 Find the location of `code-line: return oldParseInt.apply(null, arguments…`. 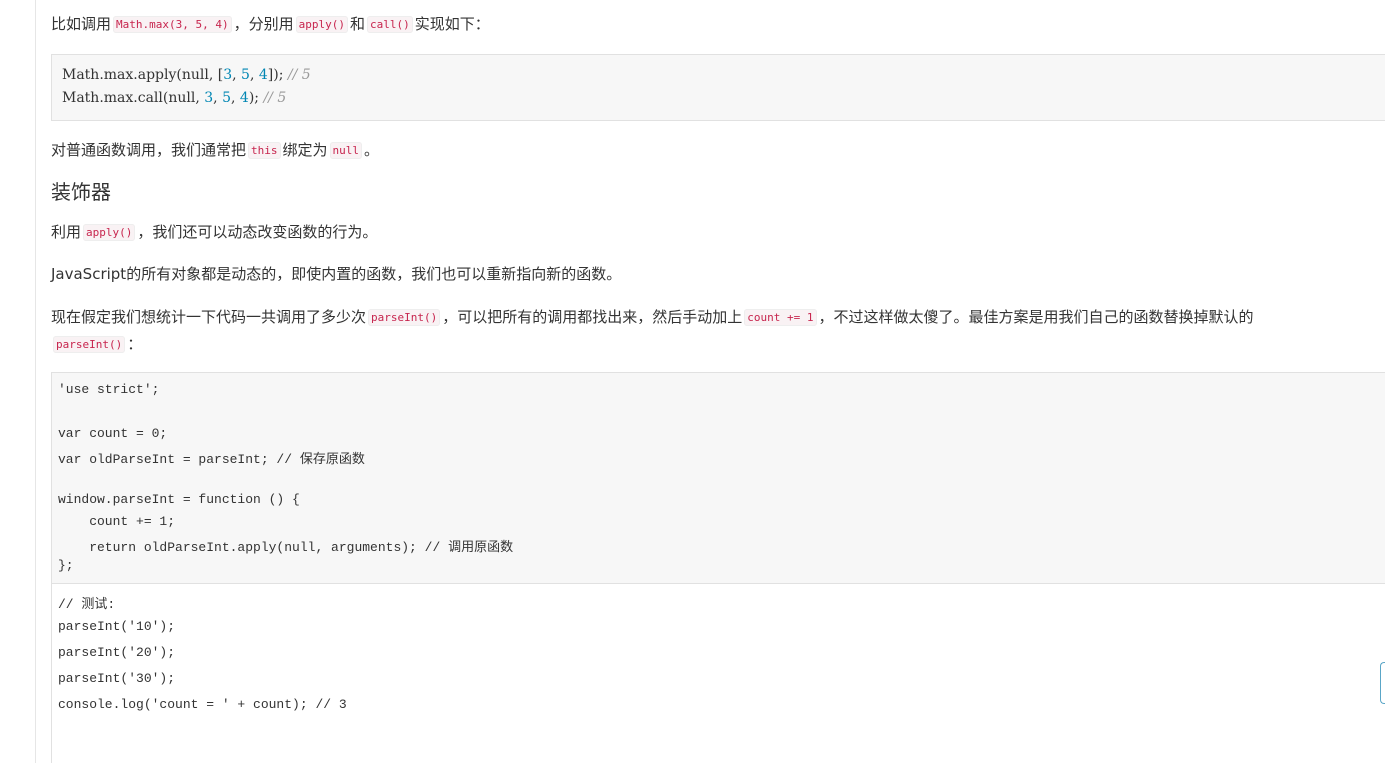

code-line: return oldParseInt.apply(null, arguments… is located at coordinates (286, 547).